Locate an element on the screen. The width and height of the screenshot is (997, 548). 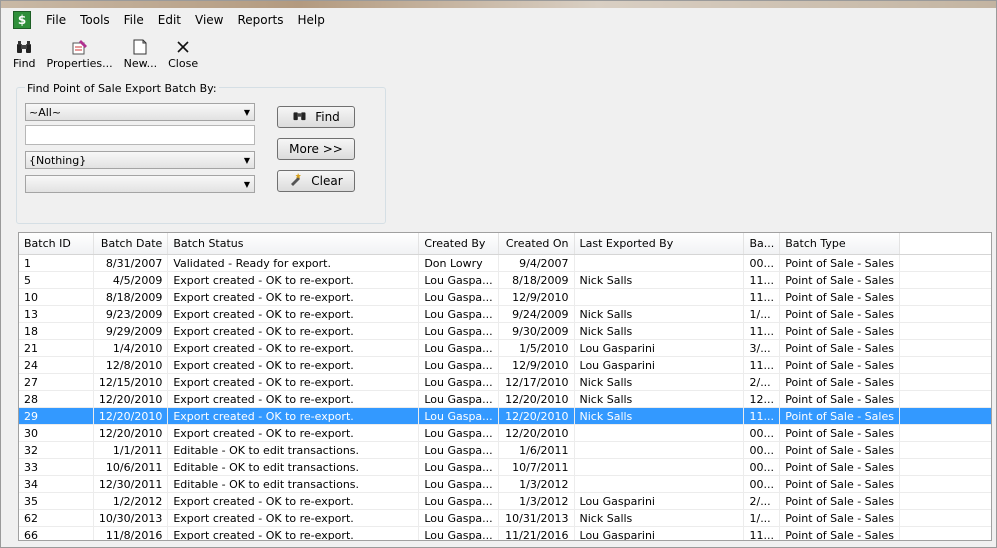
clear-button: Clear is located at coordinates (316, 181).